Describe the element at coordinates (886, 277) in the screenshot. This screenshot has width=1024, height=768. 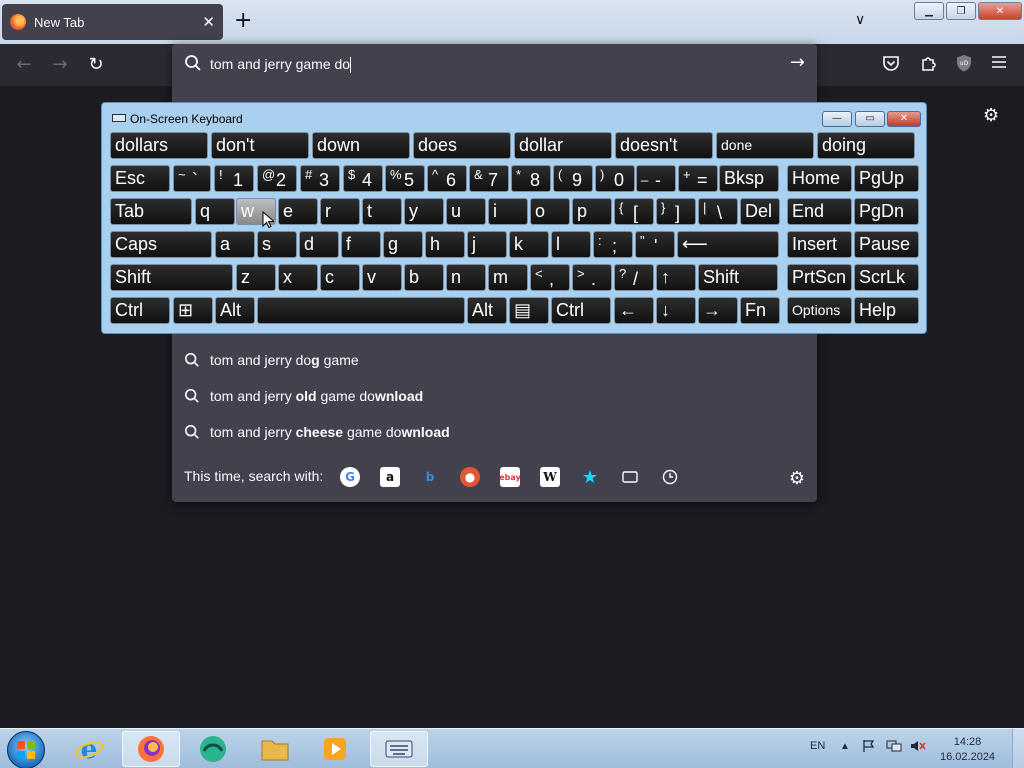
I see `osk-key-scrlk: ScrLk` at that location.